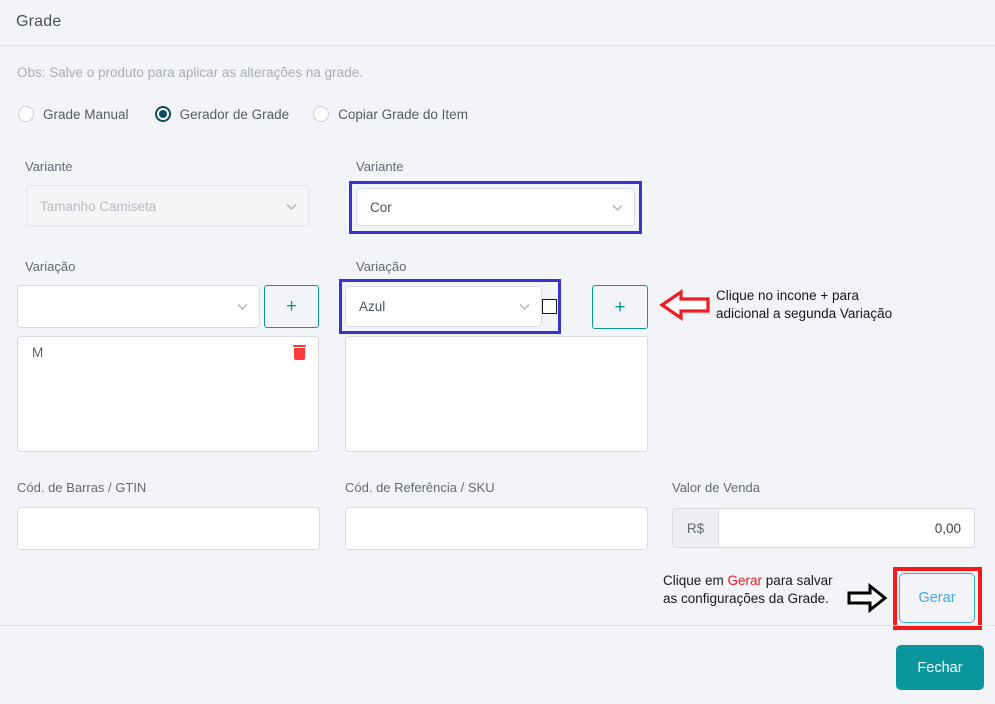  Describe the element at coordinates (168, 394) in the screenshot. I see `variacao-left-list: M` at that location.